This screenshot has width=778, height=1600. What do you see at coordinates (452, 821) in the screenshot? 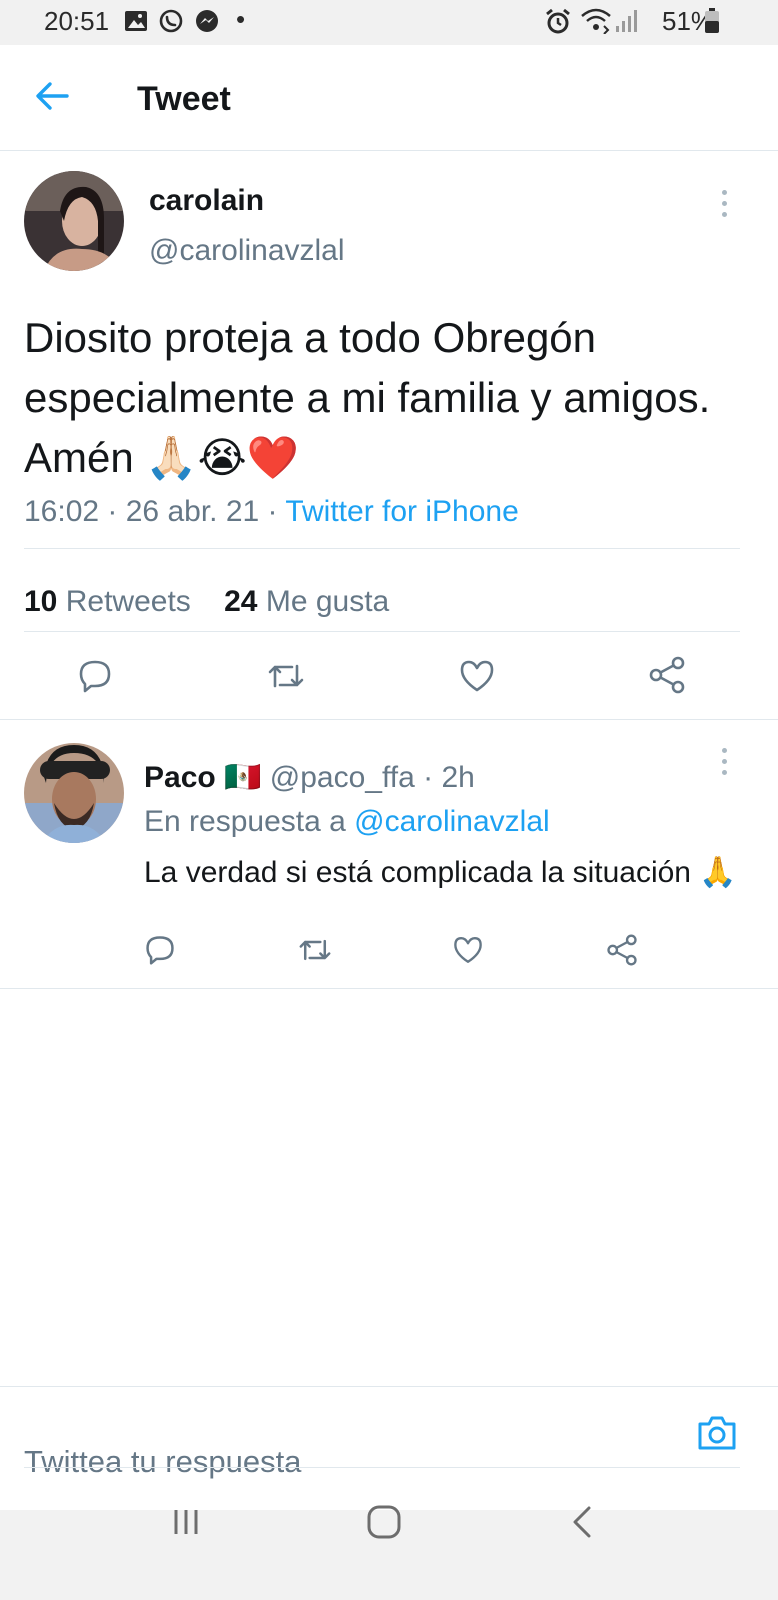
I see `in-reply-handle: @carolinavzlal` at bounding box center [452, 821].